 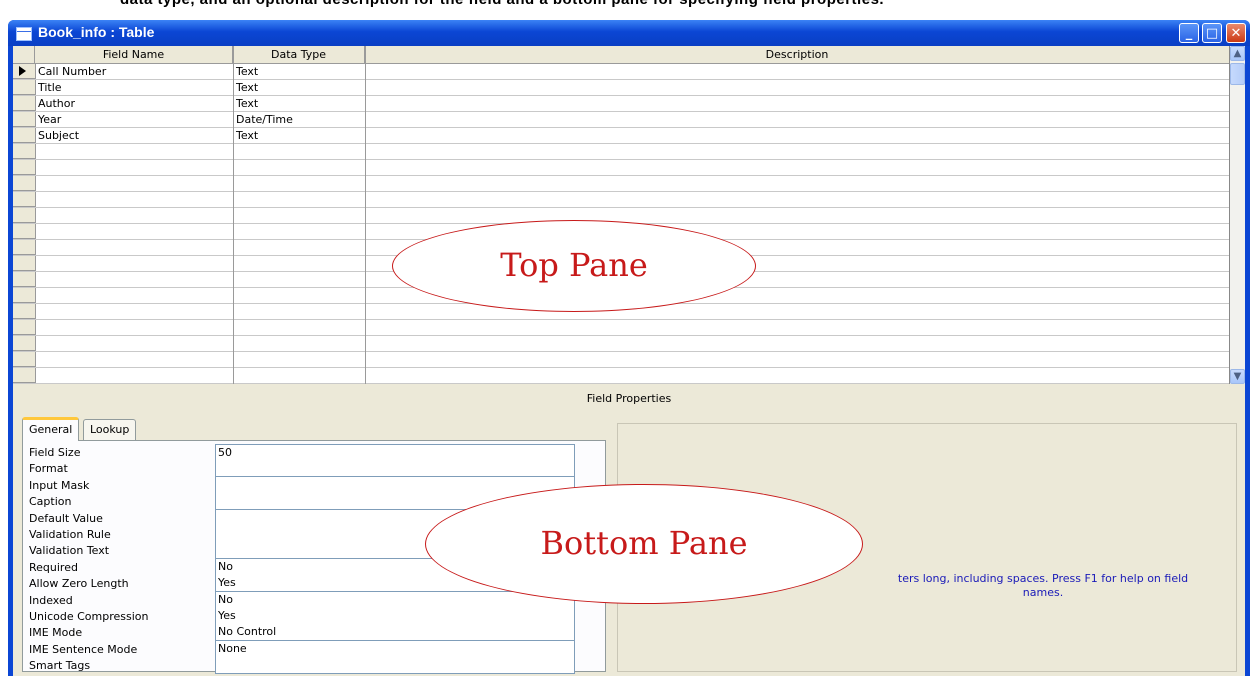 I want to click on property-label: IME Sentence Mode, so click(x=83, y=649).